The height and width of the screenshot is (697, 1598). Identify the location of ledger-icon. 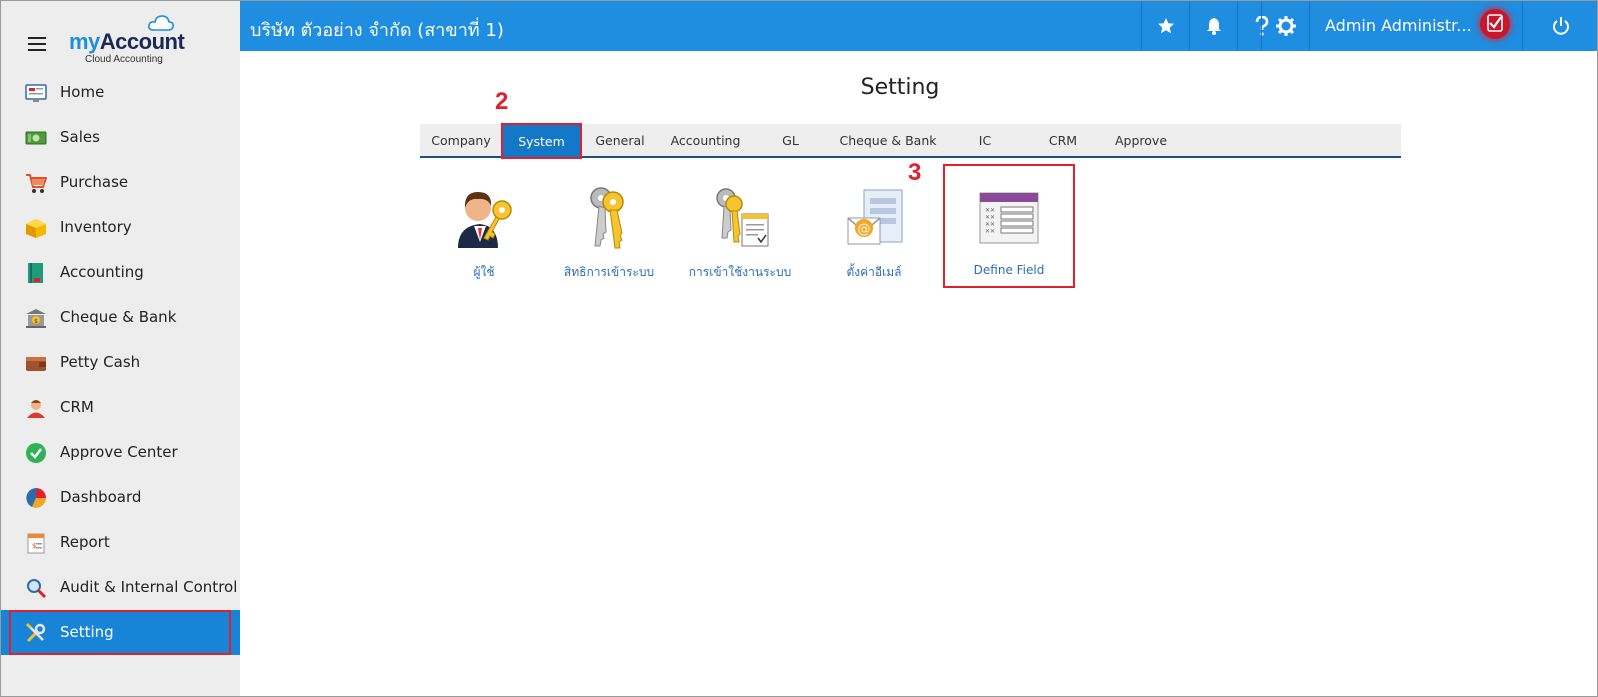
(35, 273).